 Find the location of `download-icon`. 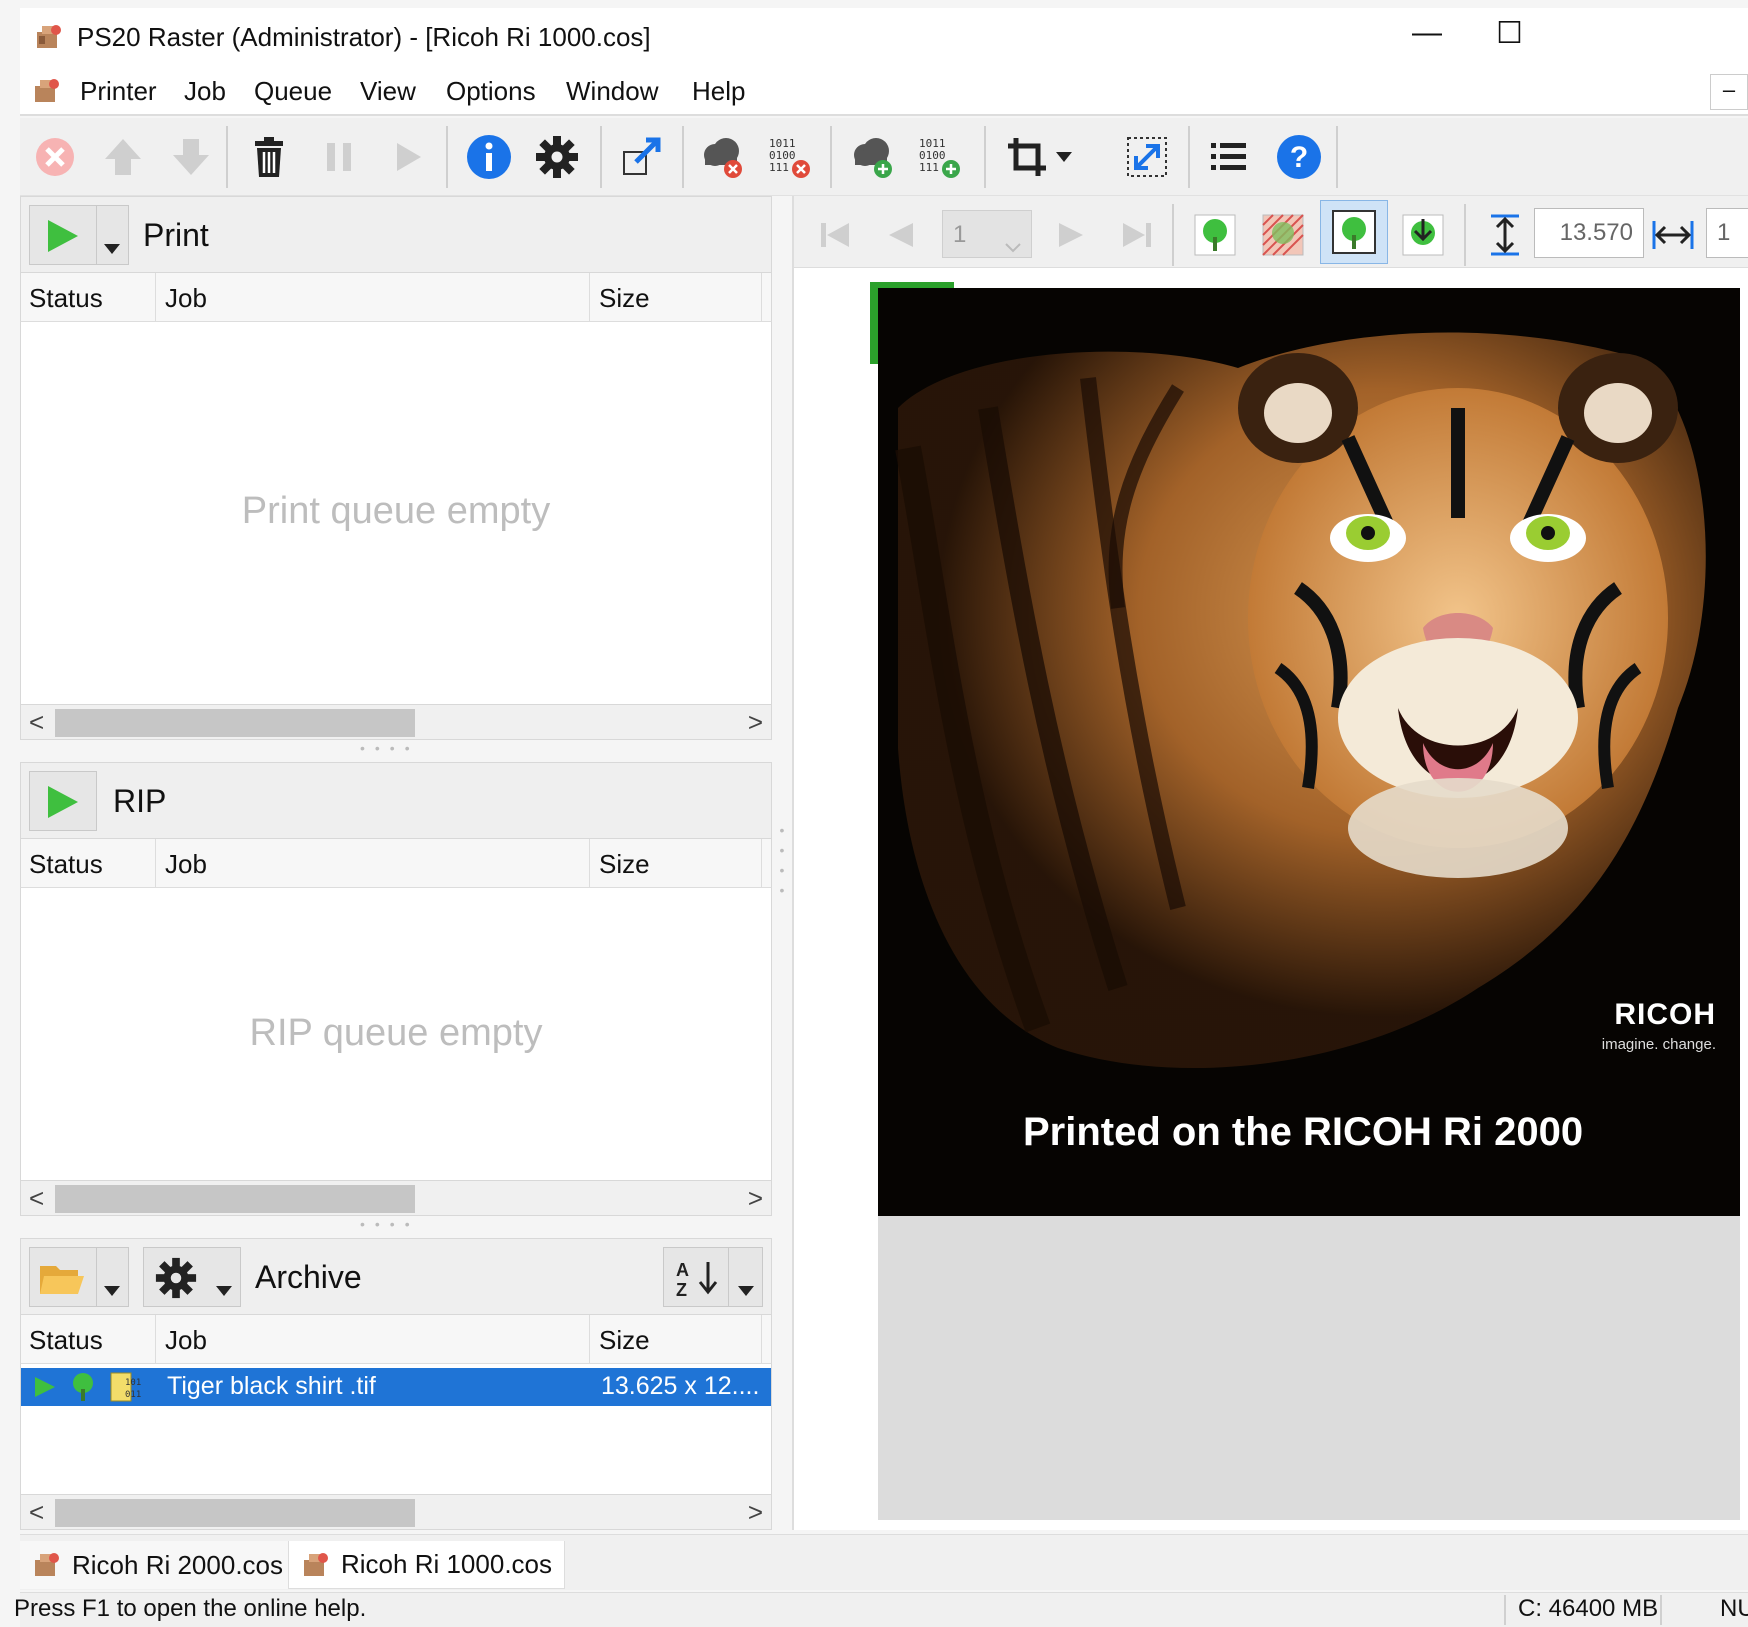

download-icon is located at coordinates (1423, 235).